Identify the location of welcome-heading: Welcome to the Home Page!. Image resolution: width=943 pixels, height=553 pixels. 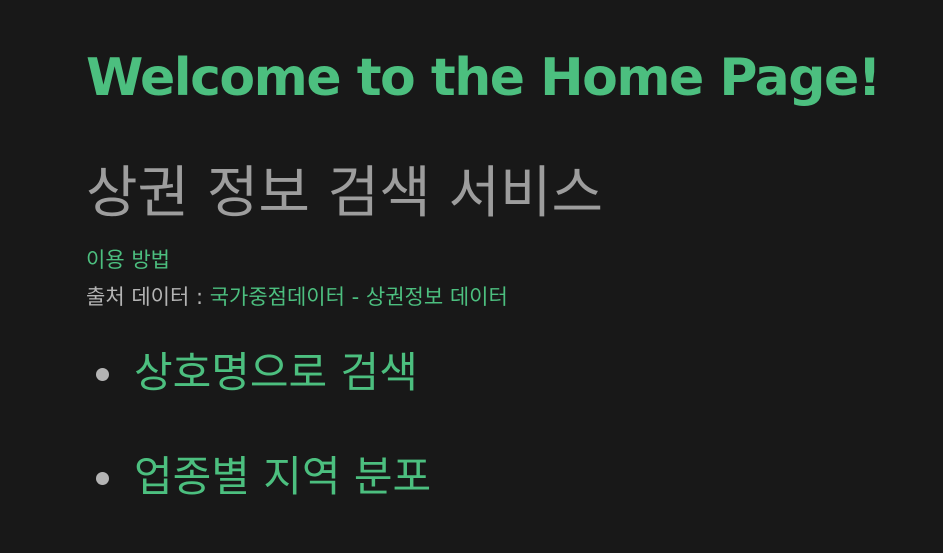
(483, 78).